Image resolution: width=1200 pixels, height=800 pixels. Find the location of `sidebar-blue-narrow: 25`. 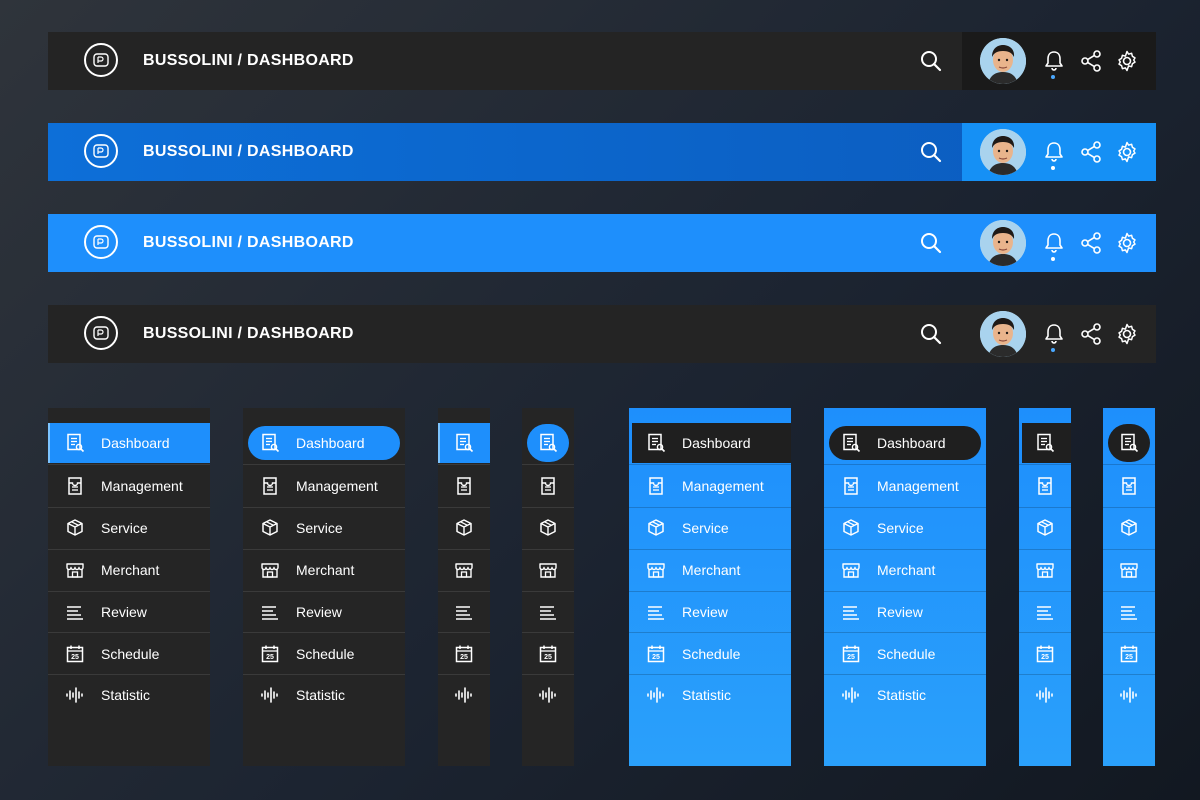

sidebar-blue-narrow: 25 is located at coordinates (1045, 587).